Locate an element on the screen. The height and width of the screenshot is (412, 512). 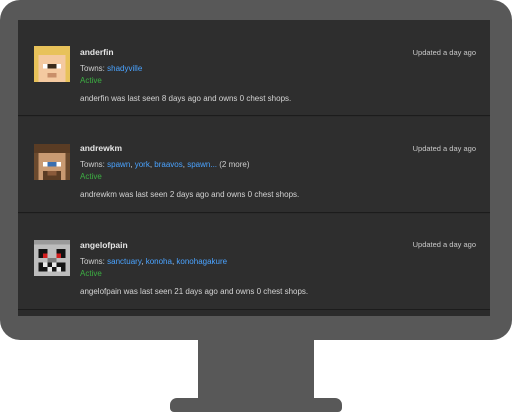
town-link: konohagakure is located at coordinates (201, 261).